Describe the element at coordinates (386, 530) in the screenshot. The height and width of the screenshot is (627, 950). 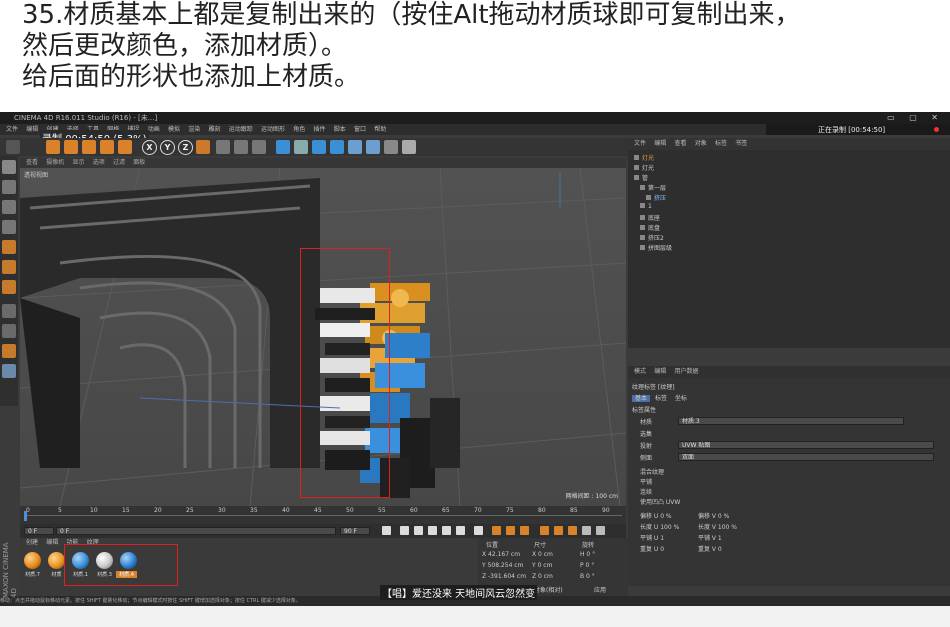
I see `go-start-icon` at that location.